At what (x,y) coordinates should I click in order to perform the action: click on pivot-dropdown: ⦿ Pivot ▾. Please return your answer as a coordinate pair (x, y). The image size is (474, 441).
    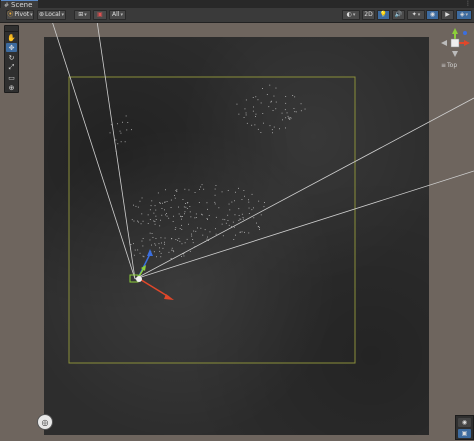
    Looking at the image, I should click on (20, 15).